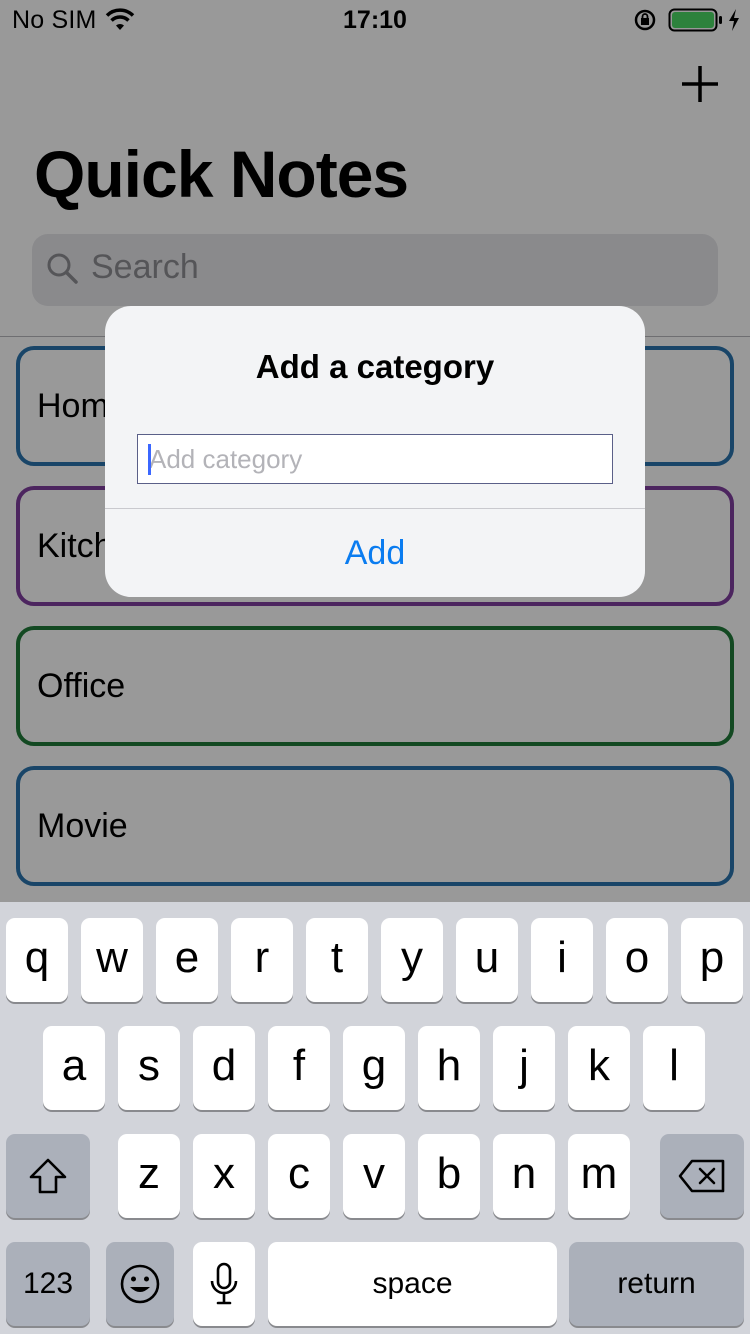 This screenshot has height=1334, width=750. Describe the element at coordinates (187, 960) in the screenshot. I see `key-e: e` at that location.